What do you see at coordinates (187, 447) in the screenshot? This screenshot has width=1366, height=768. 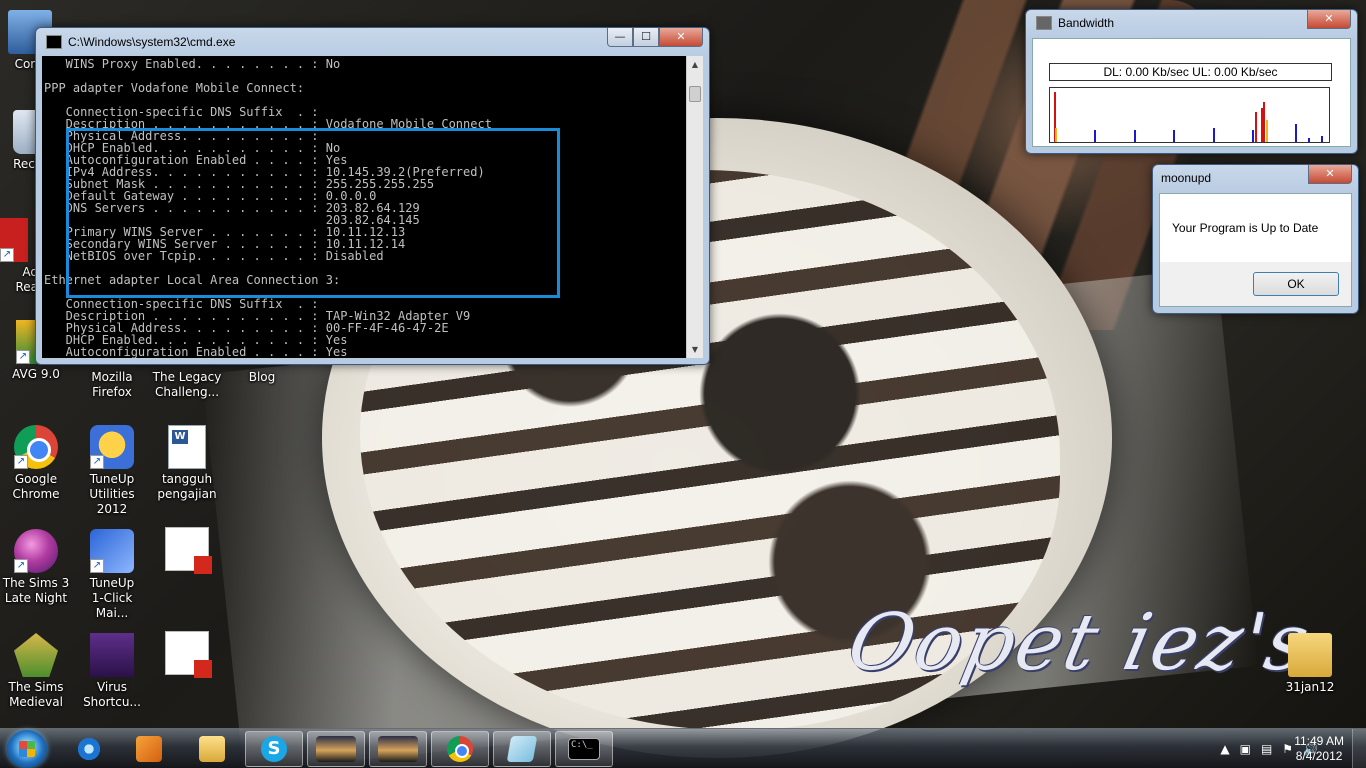 I see `word-document-icon` at bounding box center [187, 447].